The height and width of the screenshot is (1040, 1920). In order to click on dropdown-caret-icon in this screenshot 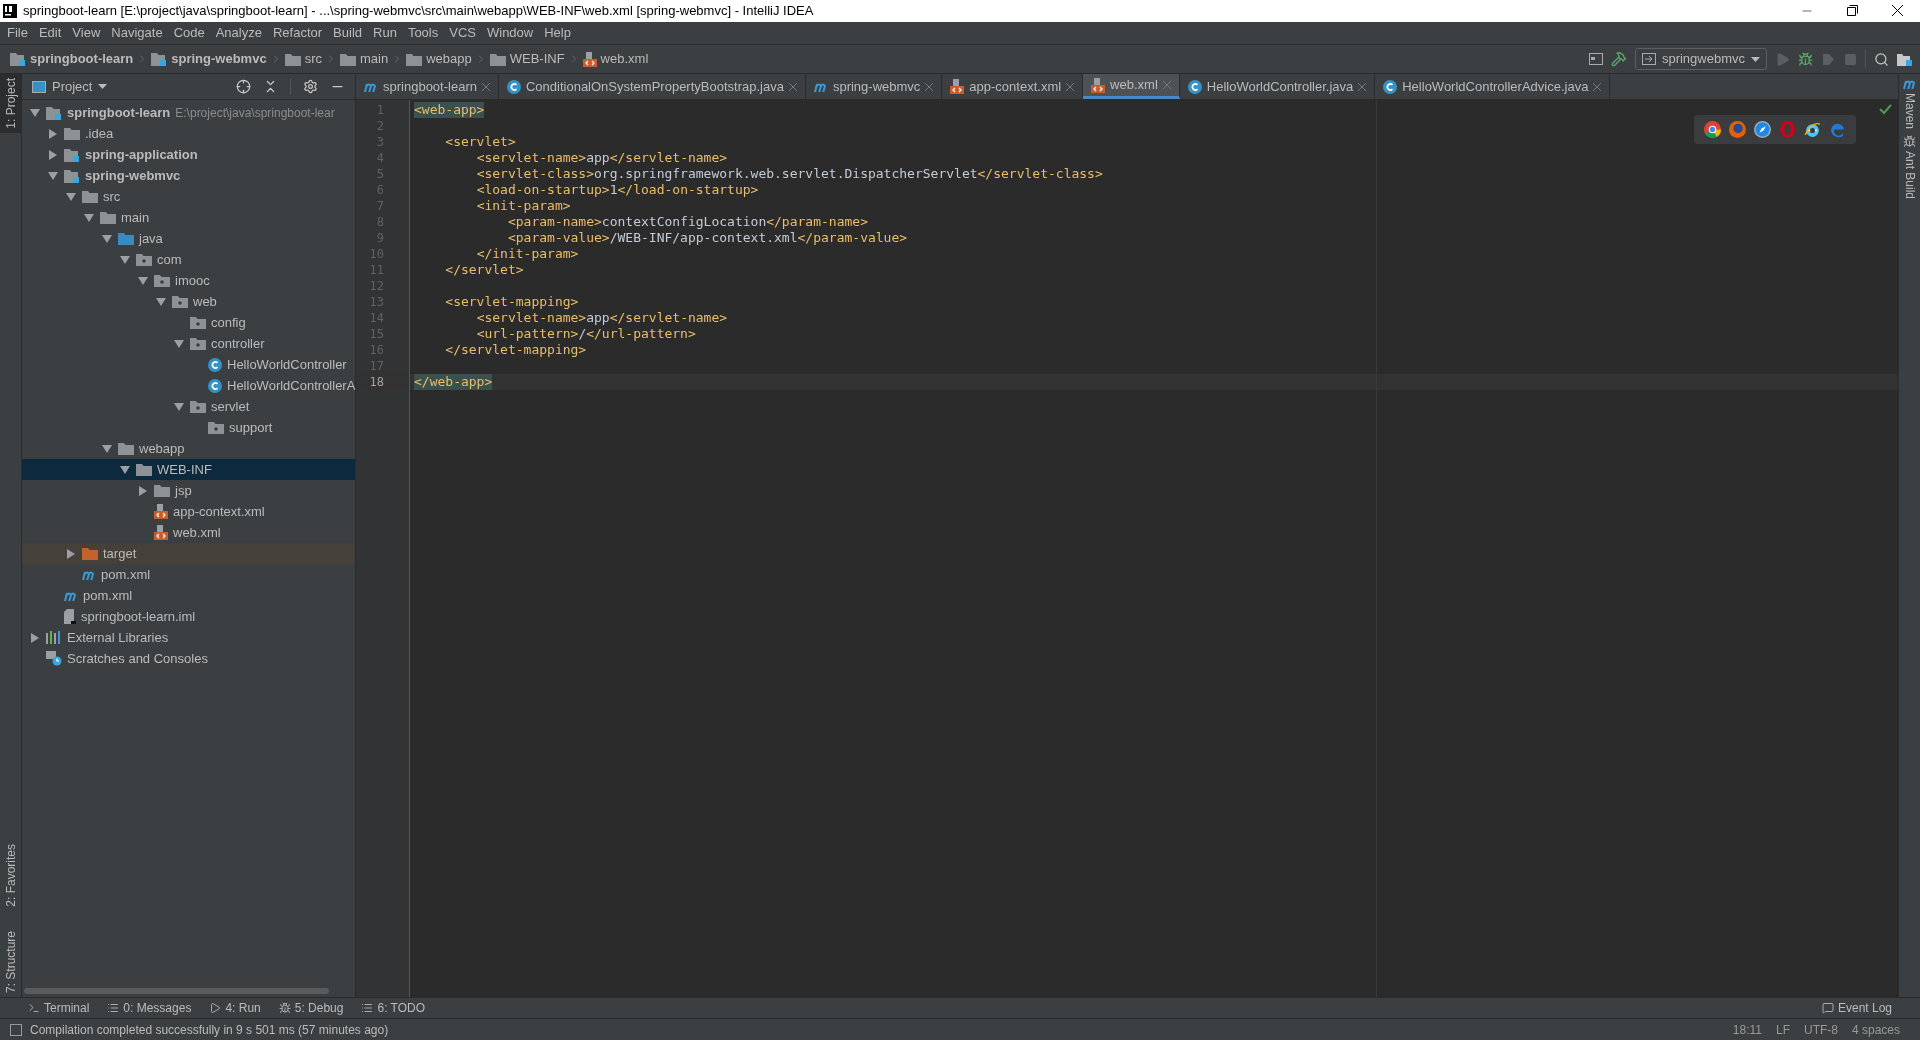, I will do `click(103, 86)`.